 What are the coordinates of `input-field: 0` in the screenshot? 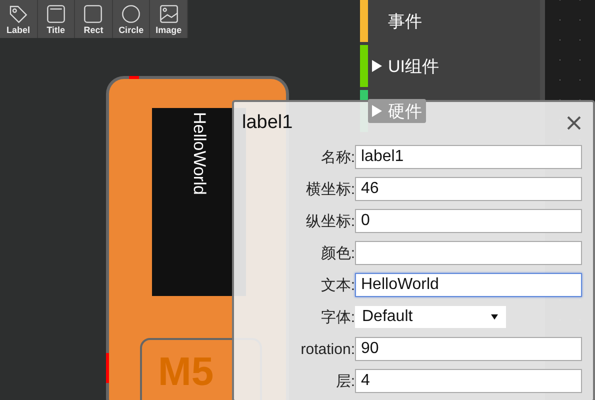 It's located at (468, 221).